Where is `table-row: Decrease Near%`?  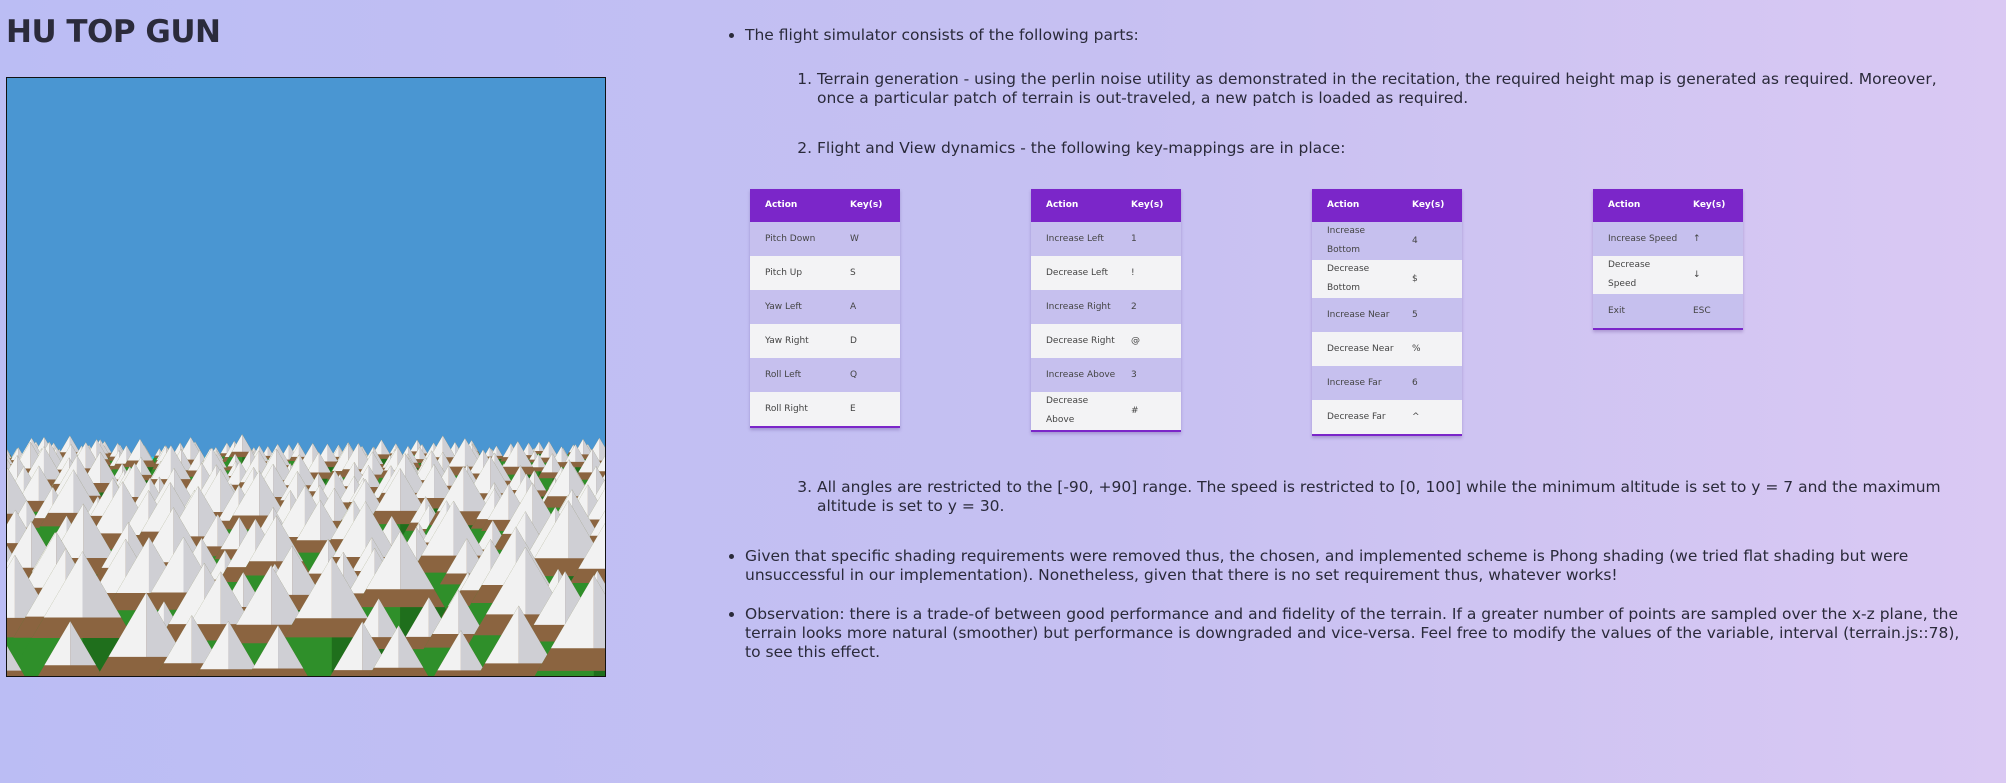
table-row: Decrease Near% is located at coordinates (1387, 349).